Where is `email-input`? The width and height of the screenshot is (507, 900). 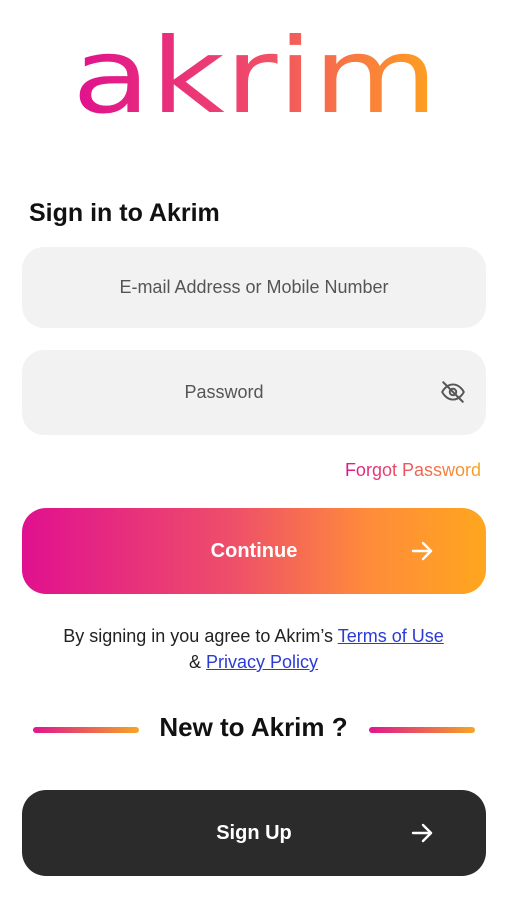
email-input is located at coordinates (254, 287).